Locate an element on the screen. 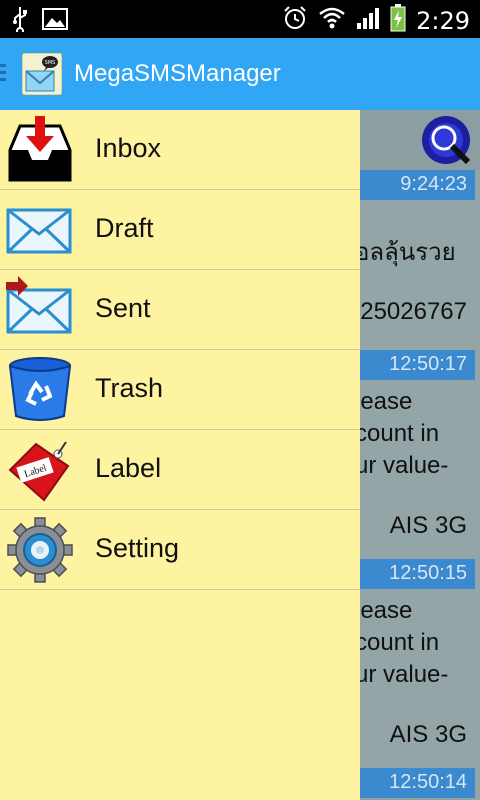 This screenshot has height=800, width=480. drawer-item-trash: Trash is located at coordinates (180, 390).